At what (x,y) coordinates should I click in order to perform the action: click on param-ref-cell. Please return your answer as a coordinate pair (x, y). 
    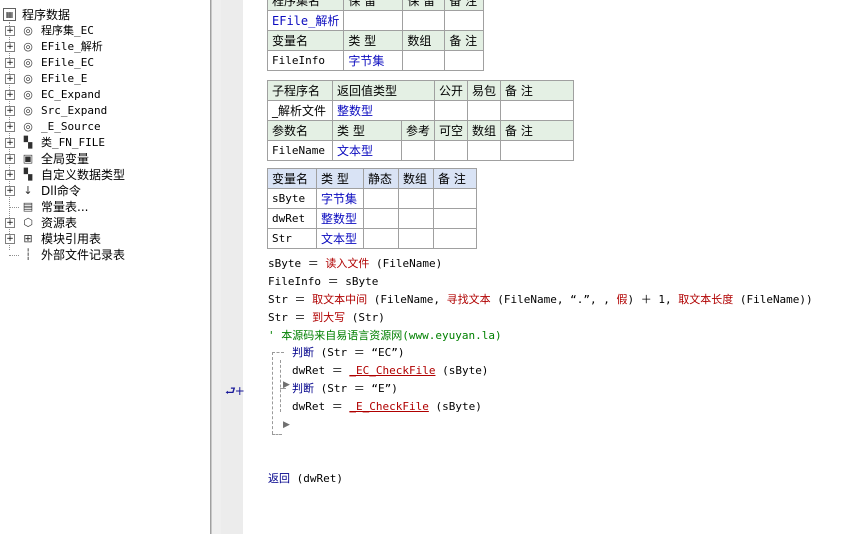
    Looking at the image, I should click on (418, 150).